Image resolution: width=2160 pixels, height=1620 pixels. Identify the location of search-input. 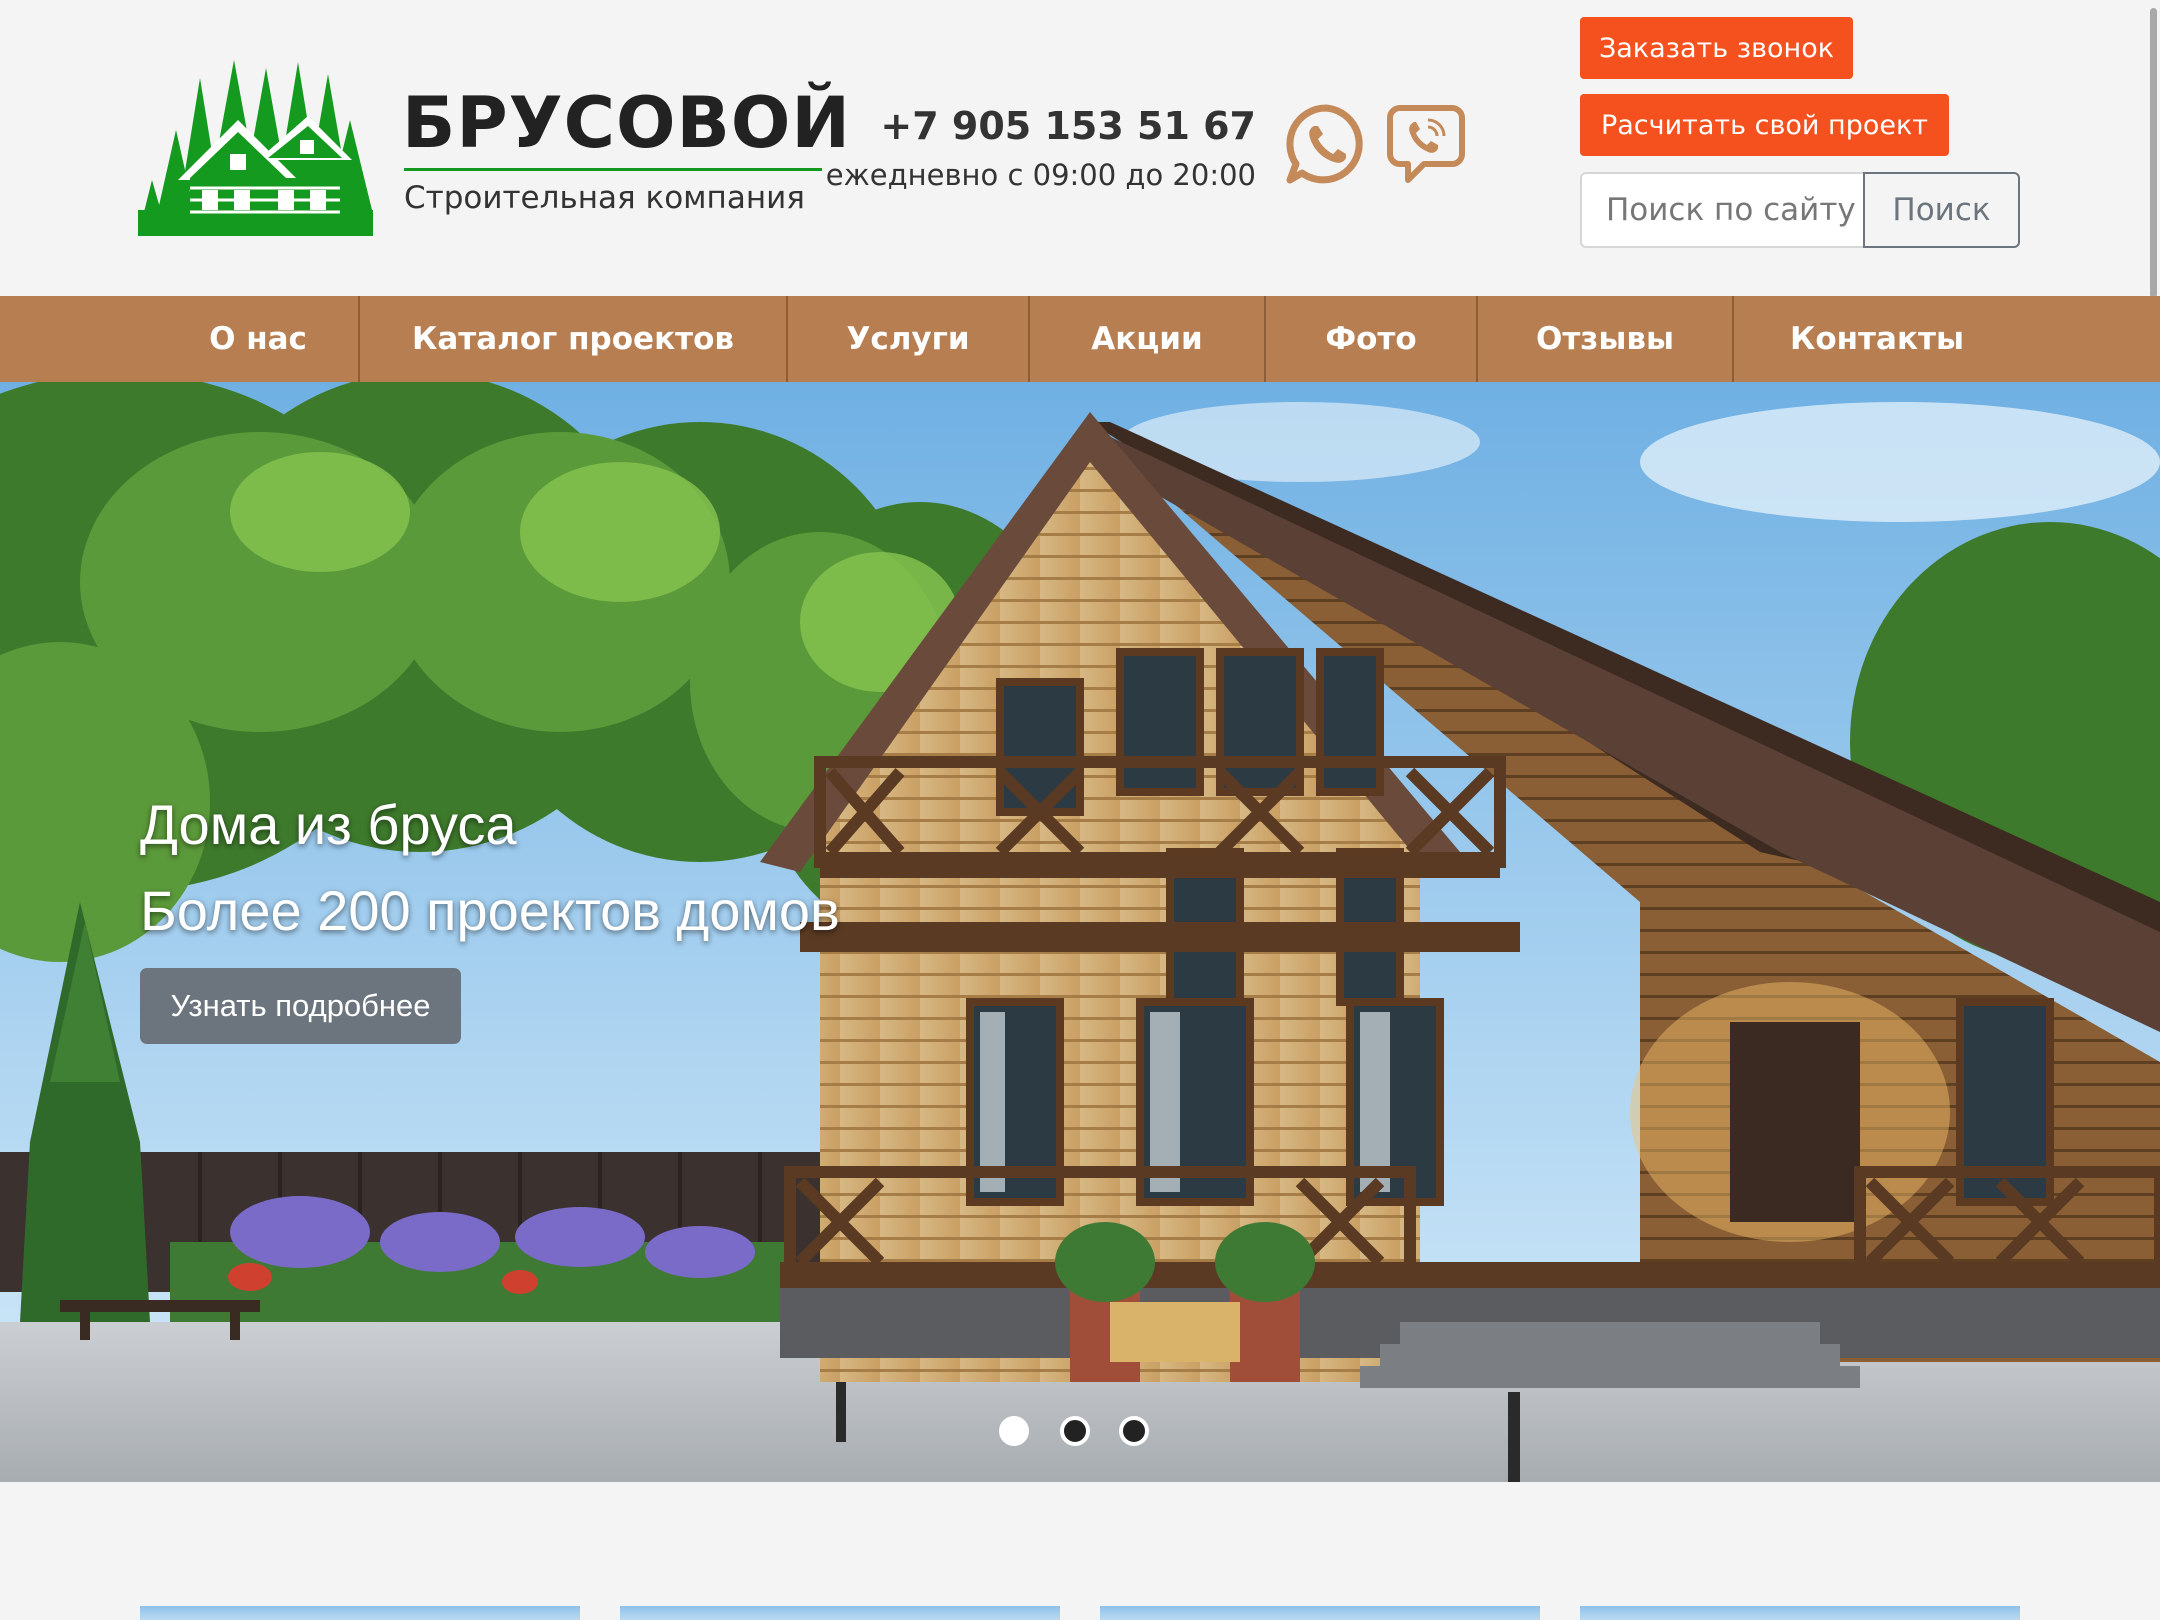
(1721, 210).